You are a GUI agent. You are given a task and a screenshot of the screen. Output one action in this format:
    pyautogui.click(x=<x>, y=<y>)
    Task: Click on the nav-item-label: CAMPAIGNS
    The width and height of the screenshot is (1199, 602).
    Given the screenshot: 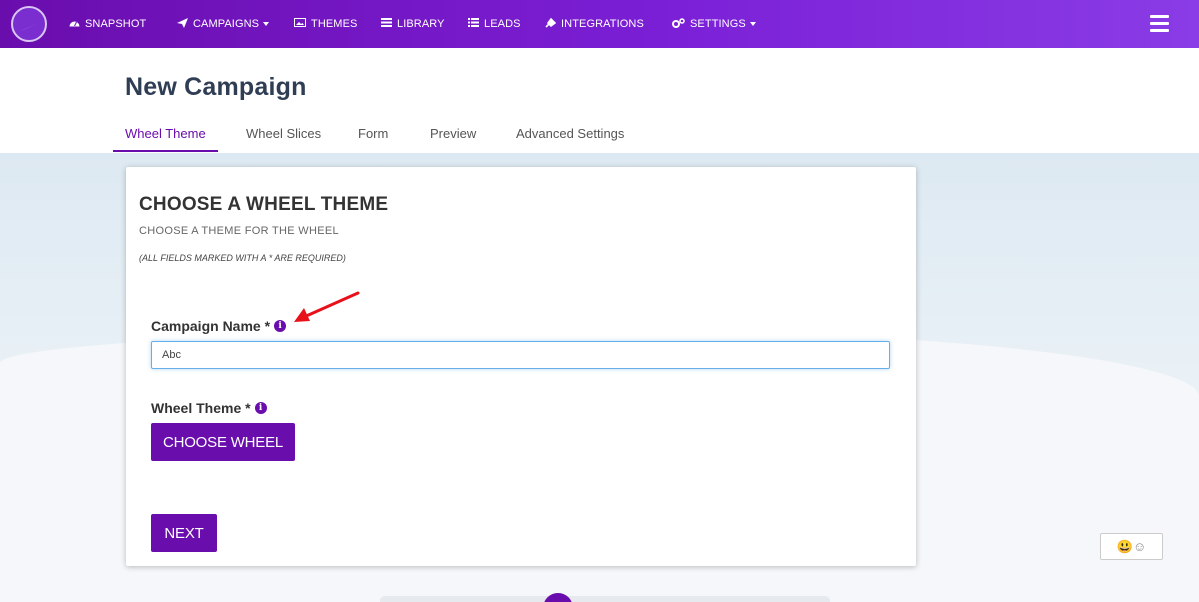 What is the action you would take?
    pyautogui.click(x=226, y=24)
    